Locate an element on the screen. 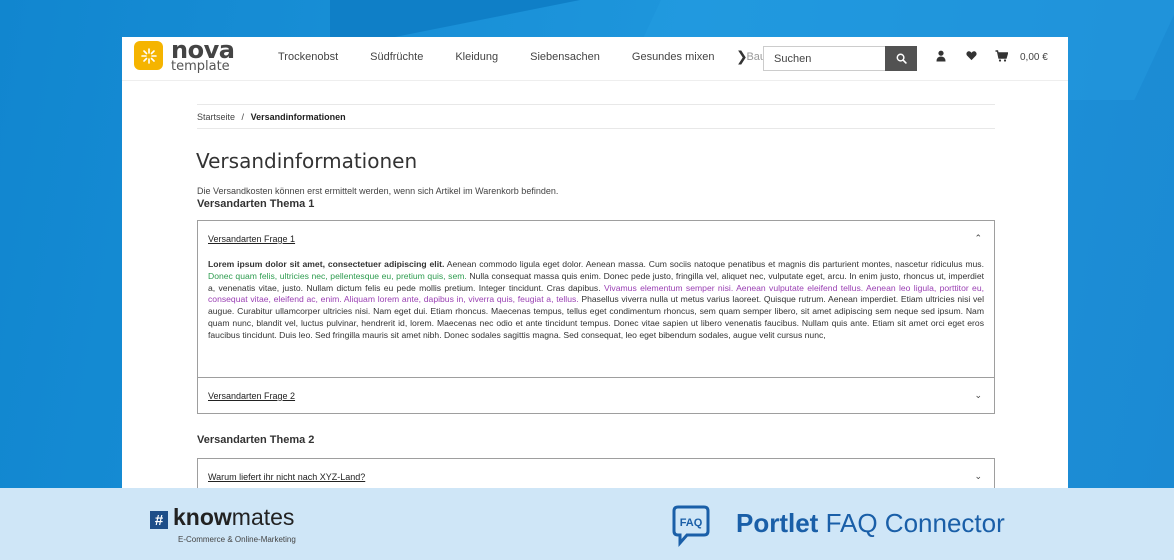  search-icon is located at coordinates (901, 58).